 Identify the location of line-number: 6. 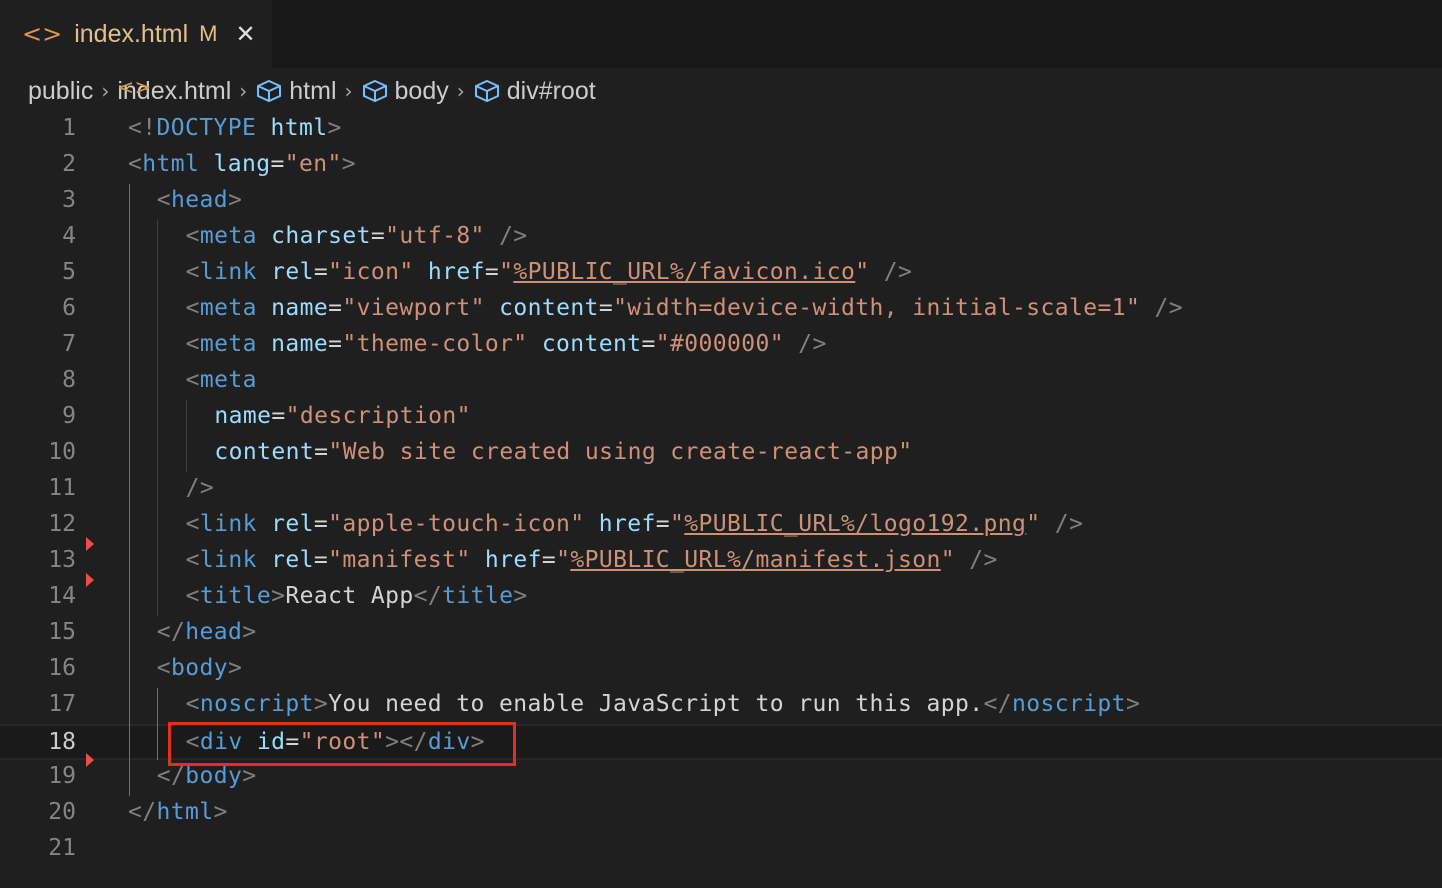
(69, 308).